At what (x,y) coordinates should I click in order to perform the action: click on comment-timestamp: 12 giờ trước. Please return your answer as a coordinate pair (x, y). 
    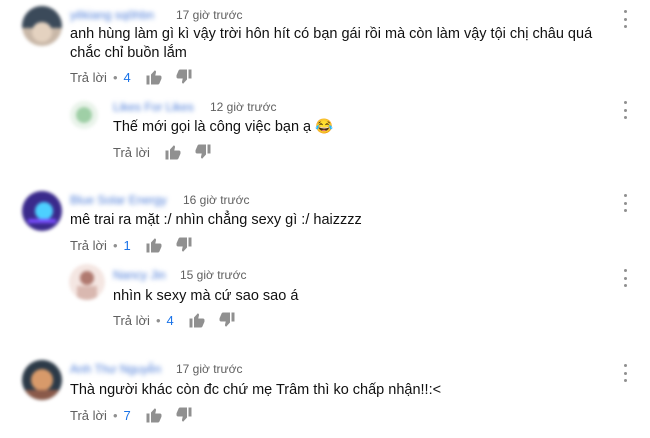
    Looking at the image, I should click on (243, 107).